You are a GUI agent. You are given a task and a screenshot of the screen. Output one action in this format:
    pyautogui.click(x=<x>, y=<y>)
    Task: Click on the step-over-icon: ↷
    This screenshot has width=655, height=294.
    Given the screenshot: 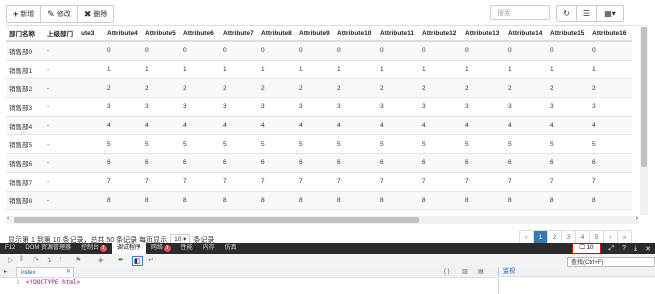 What is the action you would take?
    pyautogui.click(x=36, y=260)
    